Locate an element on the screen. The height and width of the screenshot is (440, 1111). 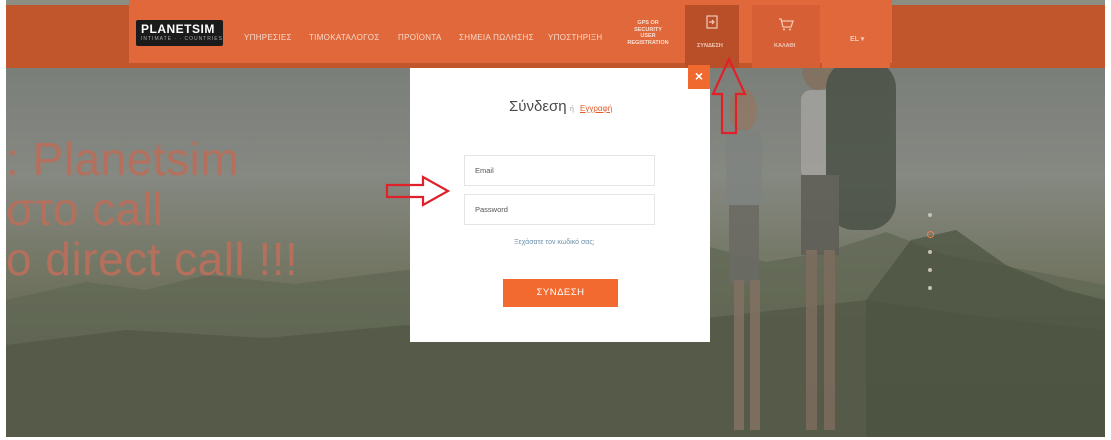
slider-dot-active is located at coordinates (930, 234).